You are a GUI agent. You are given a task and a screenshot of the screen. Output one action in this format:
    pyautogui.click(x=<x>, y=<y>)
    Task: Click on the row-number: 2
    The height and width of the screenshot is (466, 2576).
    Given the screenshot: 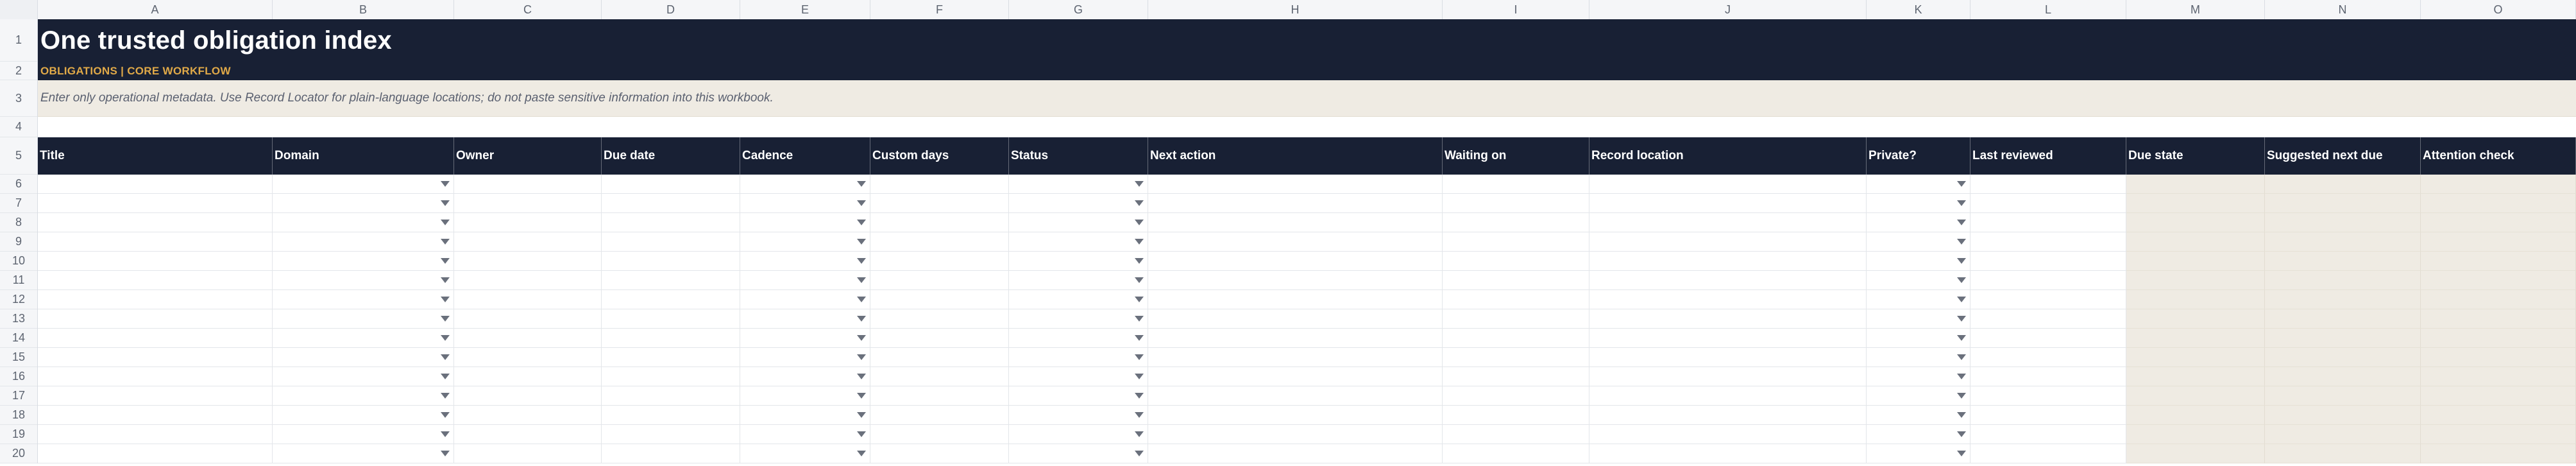 What is the action you would take?
    pyautogui.click(x=18, y=71)
    